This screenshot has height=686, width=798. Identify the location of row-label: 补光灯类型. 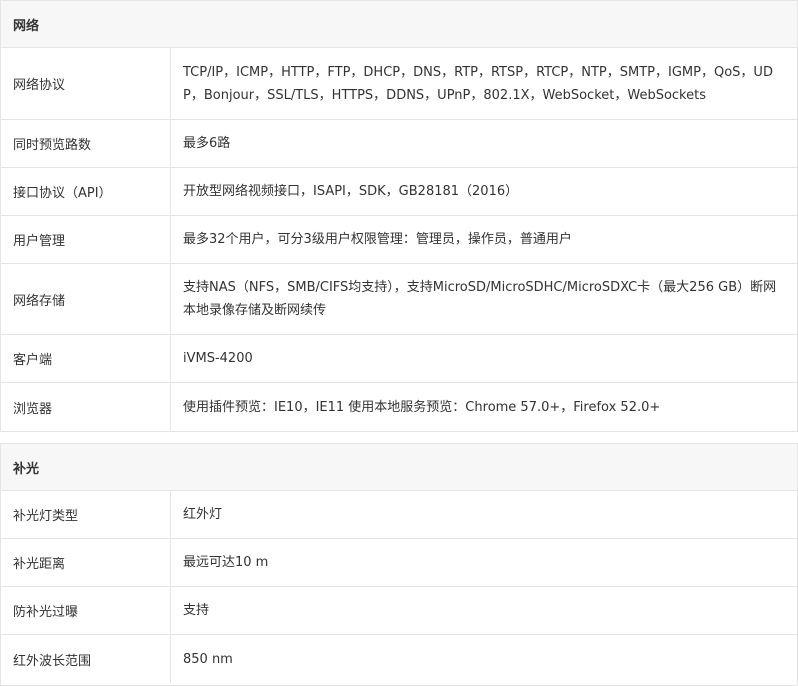
(86, 514).